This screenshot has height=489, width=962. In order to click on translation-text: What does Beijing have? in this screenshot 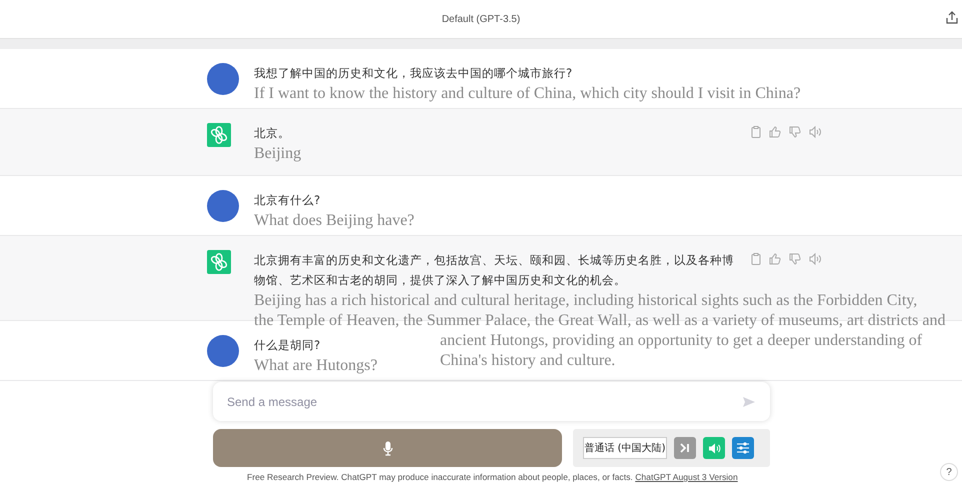, I will do `click(334, 220)`.